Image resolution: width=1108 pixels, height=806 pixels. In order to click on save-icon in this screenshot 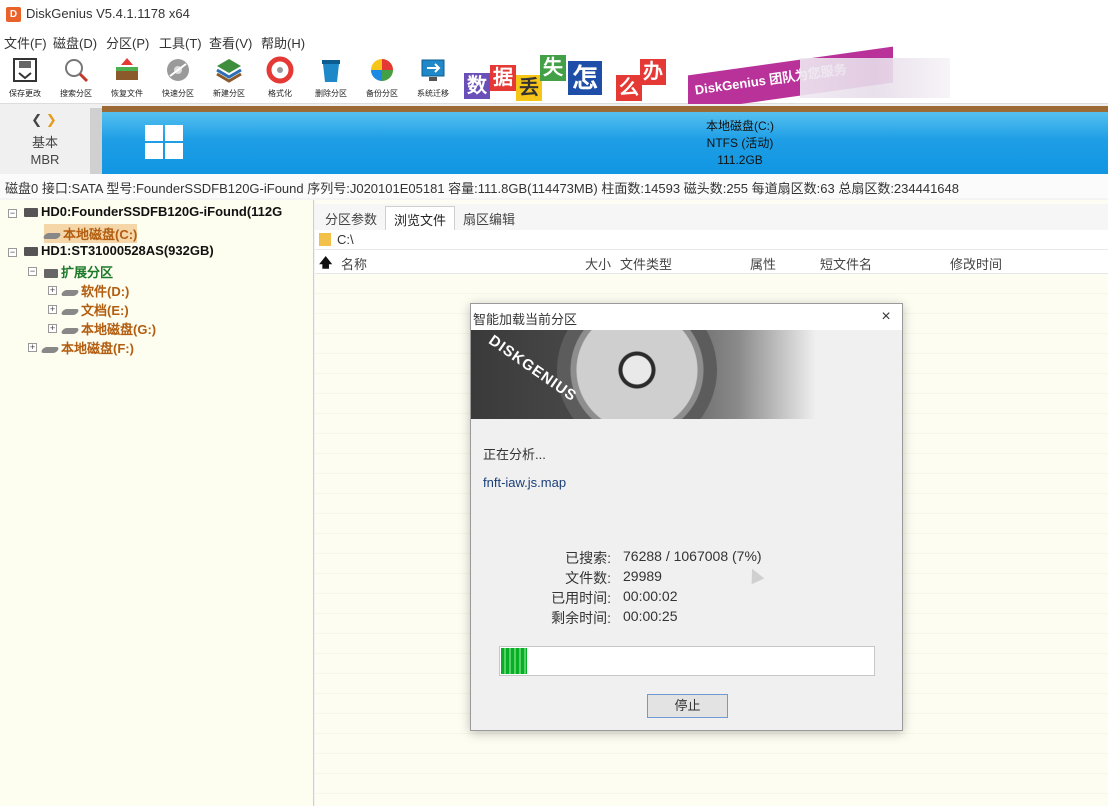, I will do `click(25, 70)`.